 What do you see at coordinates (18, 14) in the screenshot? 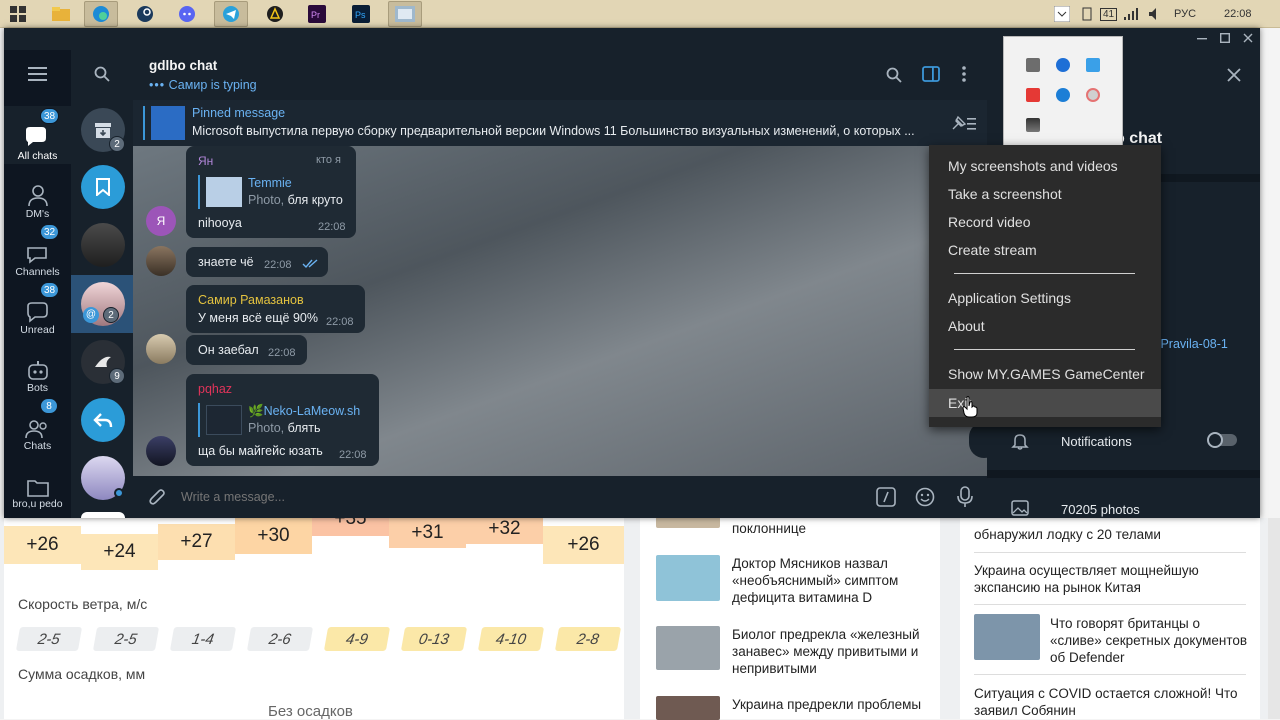
I see `windows-start-icon` at bounding box center [18, 14].